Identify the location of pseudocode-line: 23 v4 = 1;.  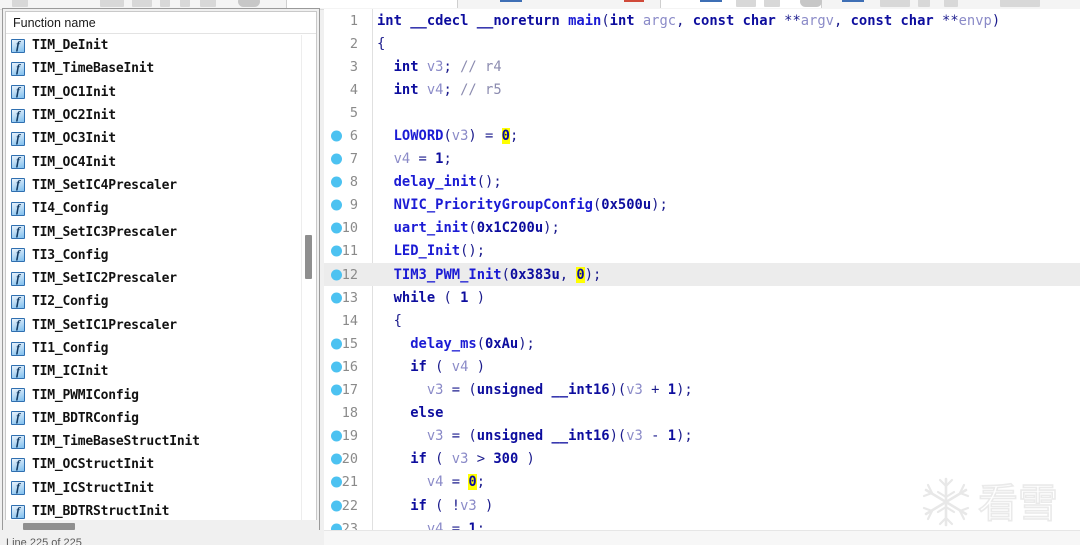
(702, 523).